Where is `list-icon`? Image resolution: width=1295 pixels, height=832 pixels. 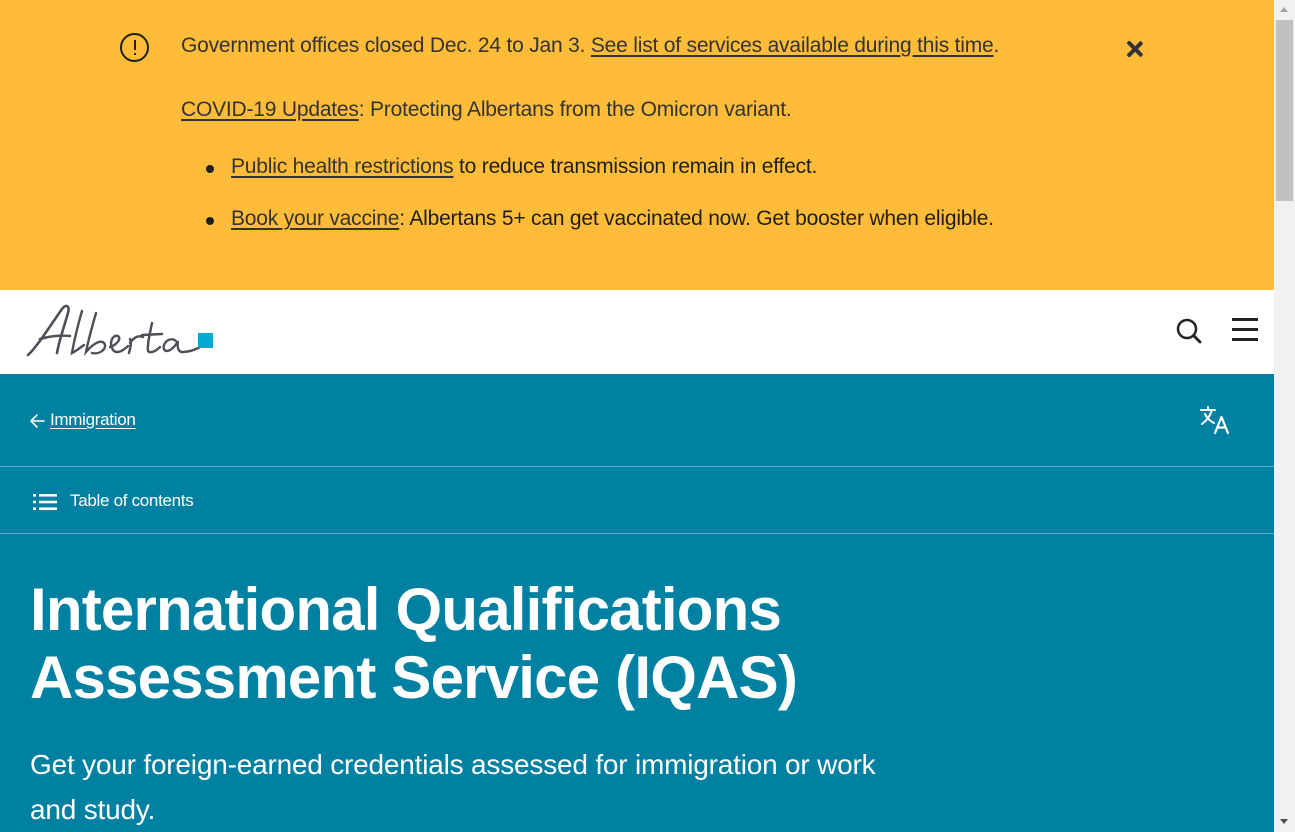 list-icon is located at coordinates (45, 502).